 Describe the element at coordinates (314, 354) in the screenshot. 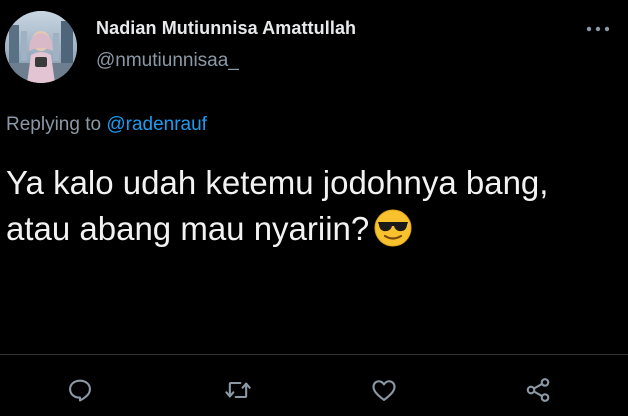

I see `divider` at that location.